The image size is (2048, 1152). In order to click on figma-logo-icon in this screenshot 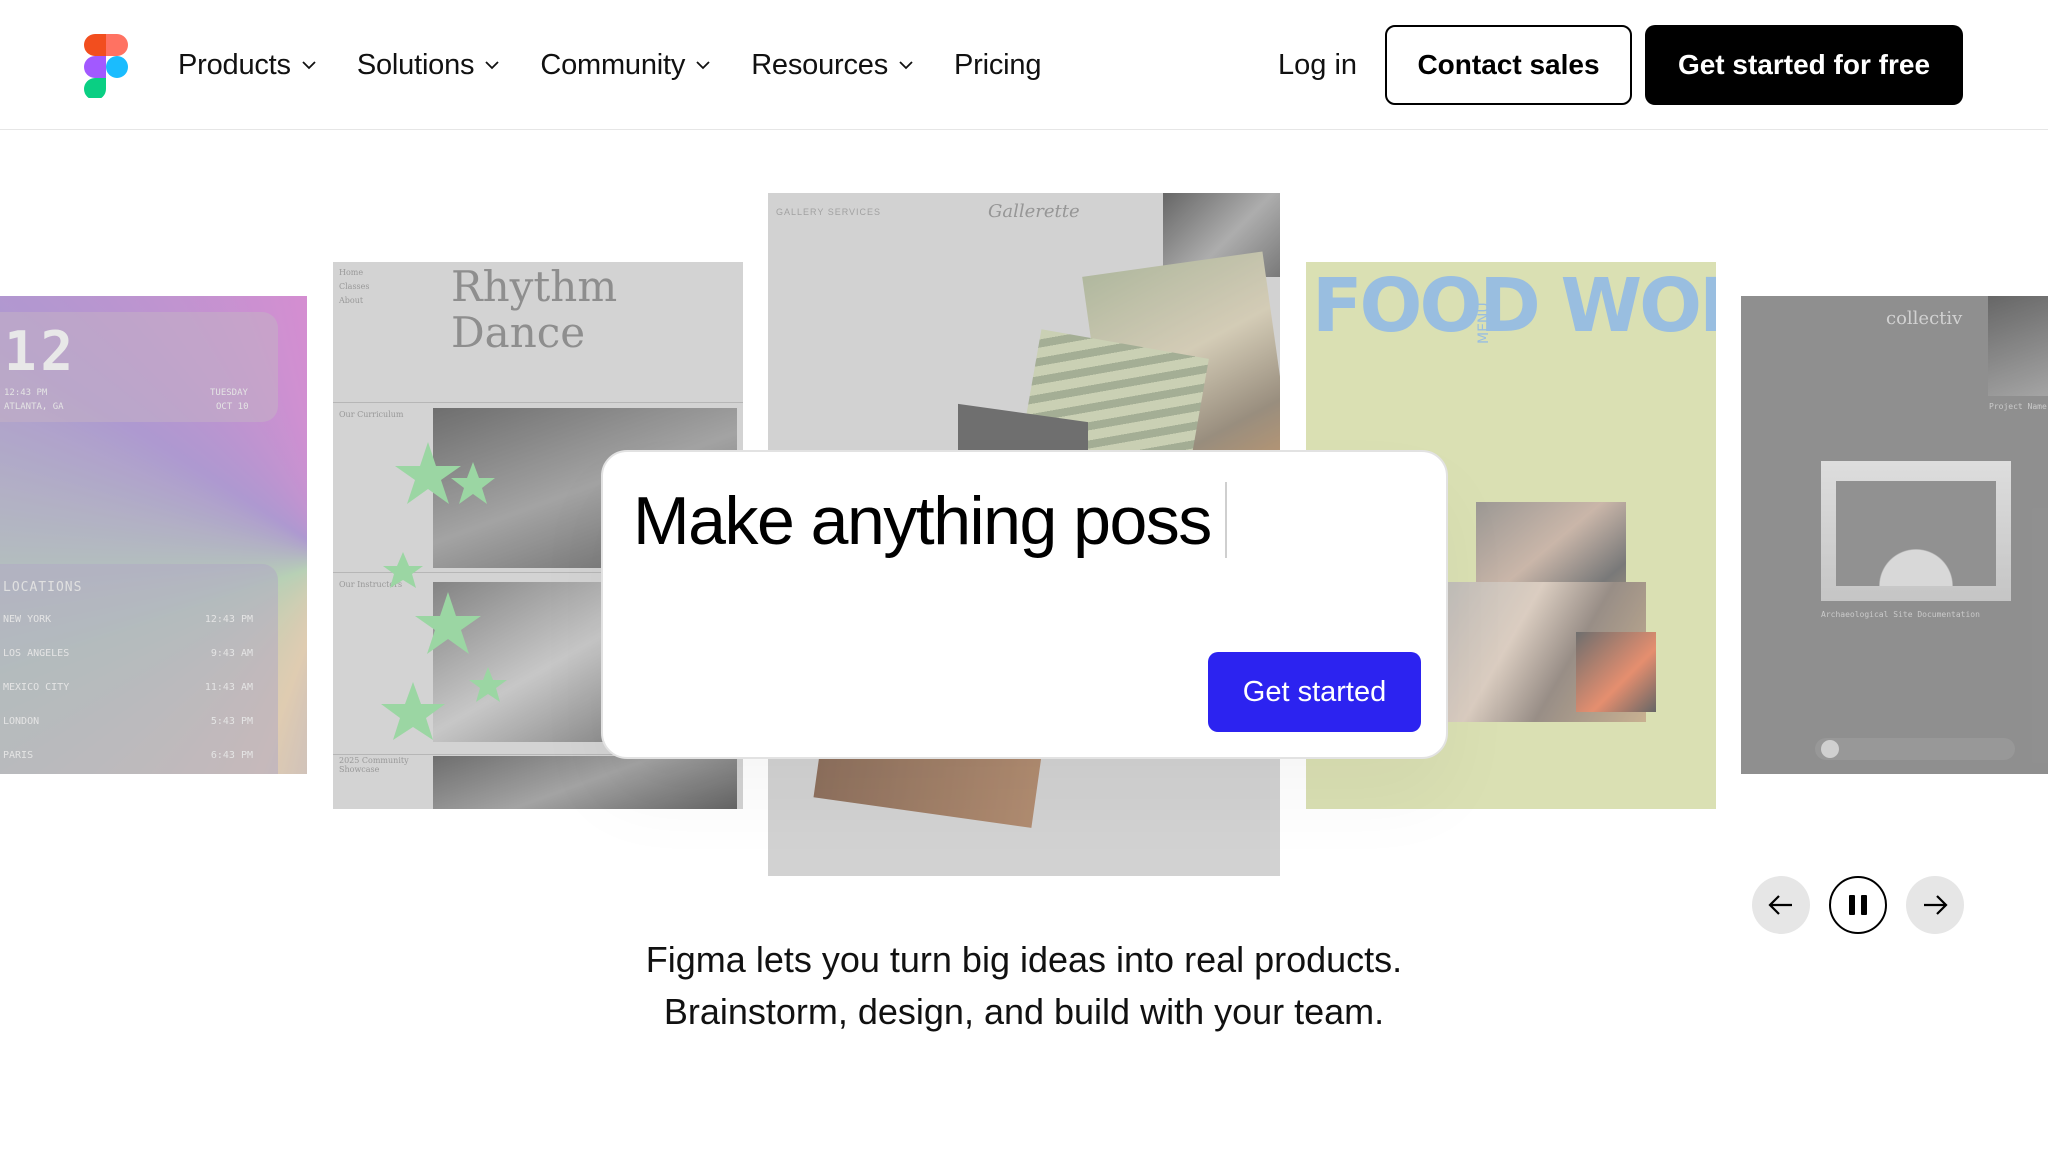, I will do `click(106, 67)`.